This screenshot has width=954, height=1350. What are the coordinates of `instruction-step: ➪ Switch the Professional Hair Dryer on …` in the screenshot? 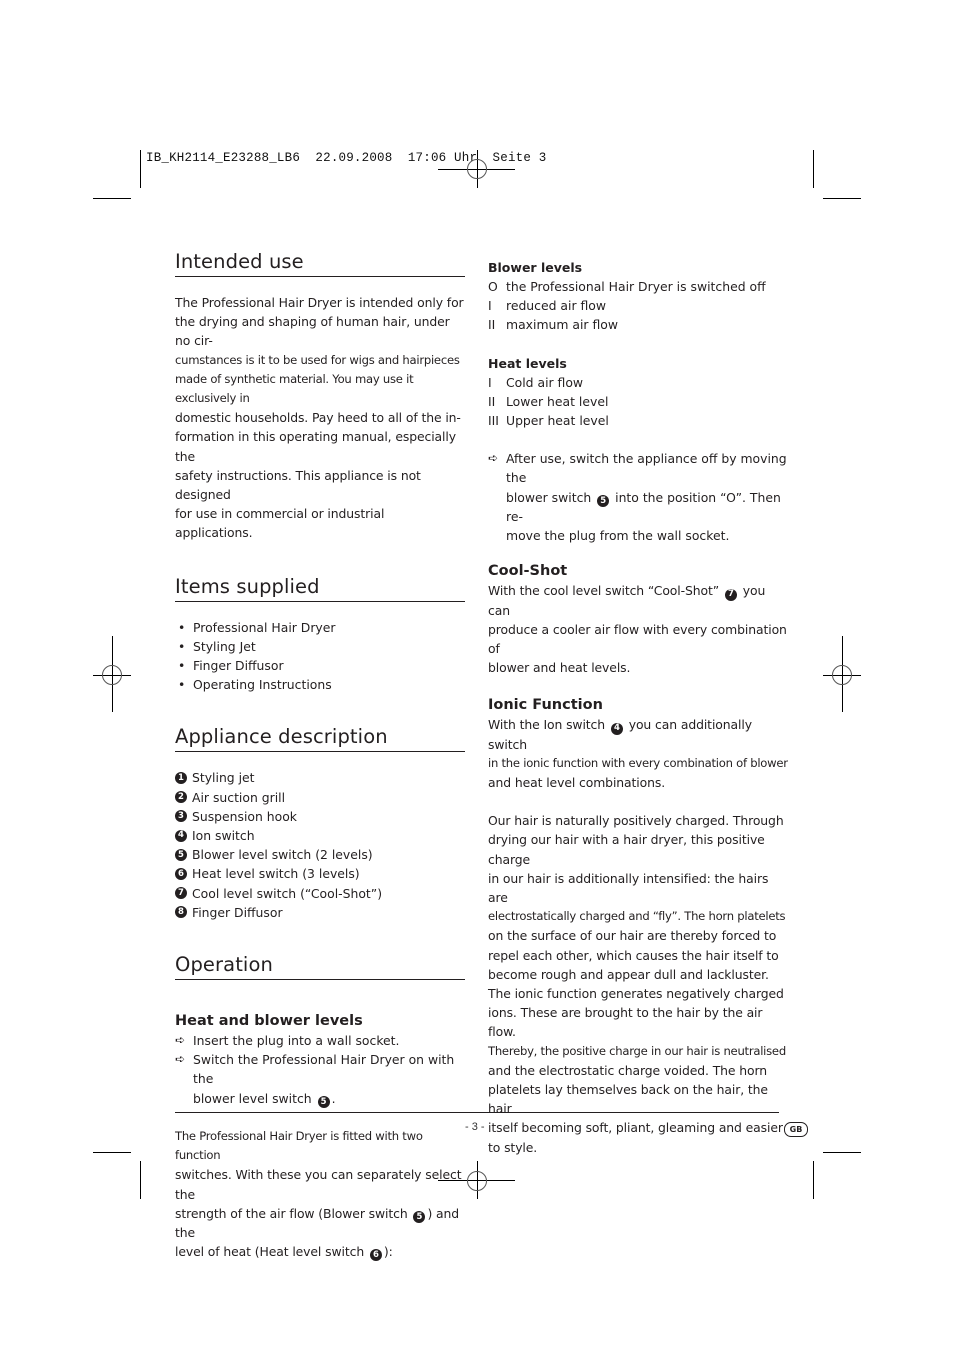 It's located at (315, 1080).